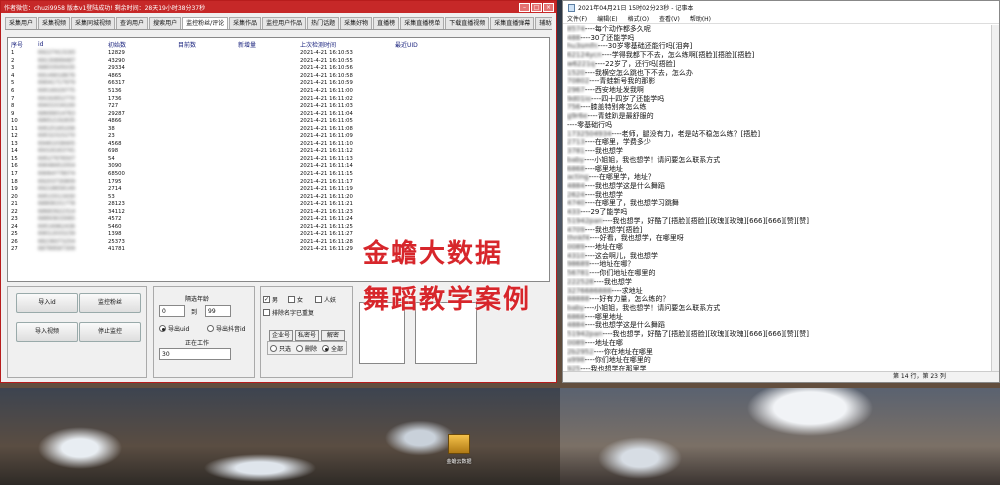 Image resolution: width=1000 pixels, height=485 pixels. What do you see at coordinates (93, 23) in the screenshot?
I see `tab-2: 采集同城视频` at bounding box center [93, 23].